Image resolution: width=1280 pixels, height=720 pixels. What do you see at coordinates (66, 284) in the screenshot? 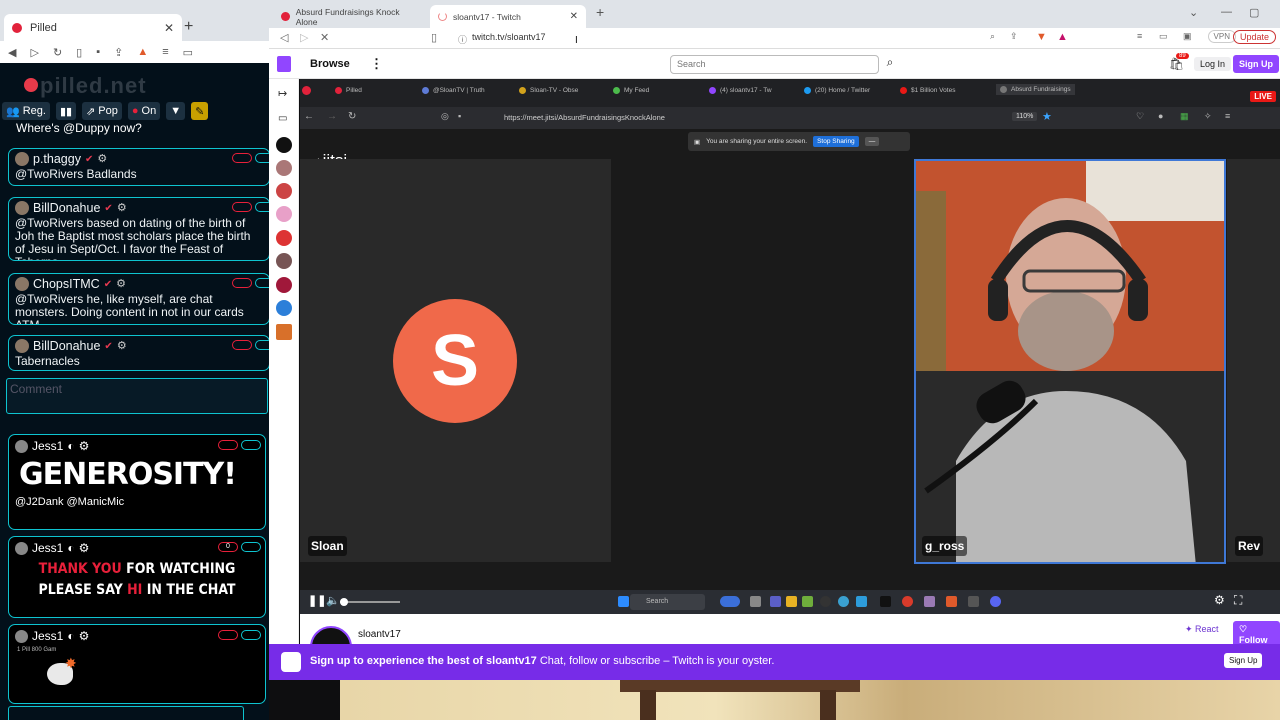
I see `username: ChopsITMC` at bounding box center [66, 284].